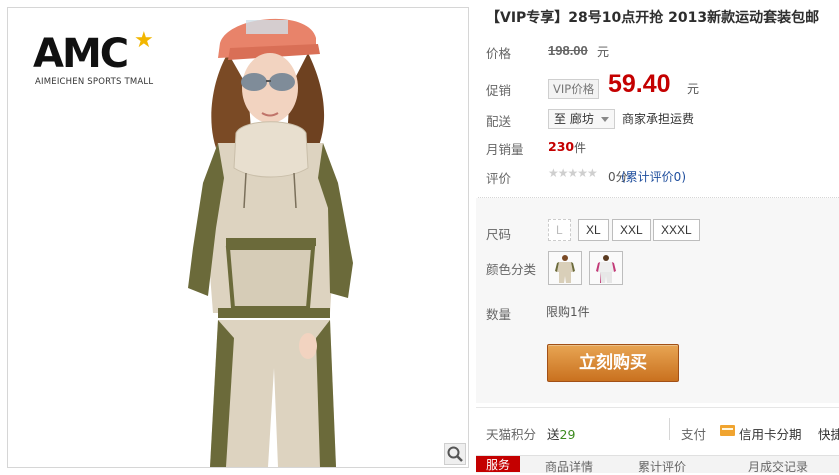  I want to click on sales-label: 月销量, so click(505, 149).